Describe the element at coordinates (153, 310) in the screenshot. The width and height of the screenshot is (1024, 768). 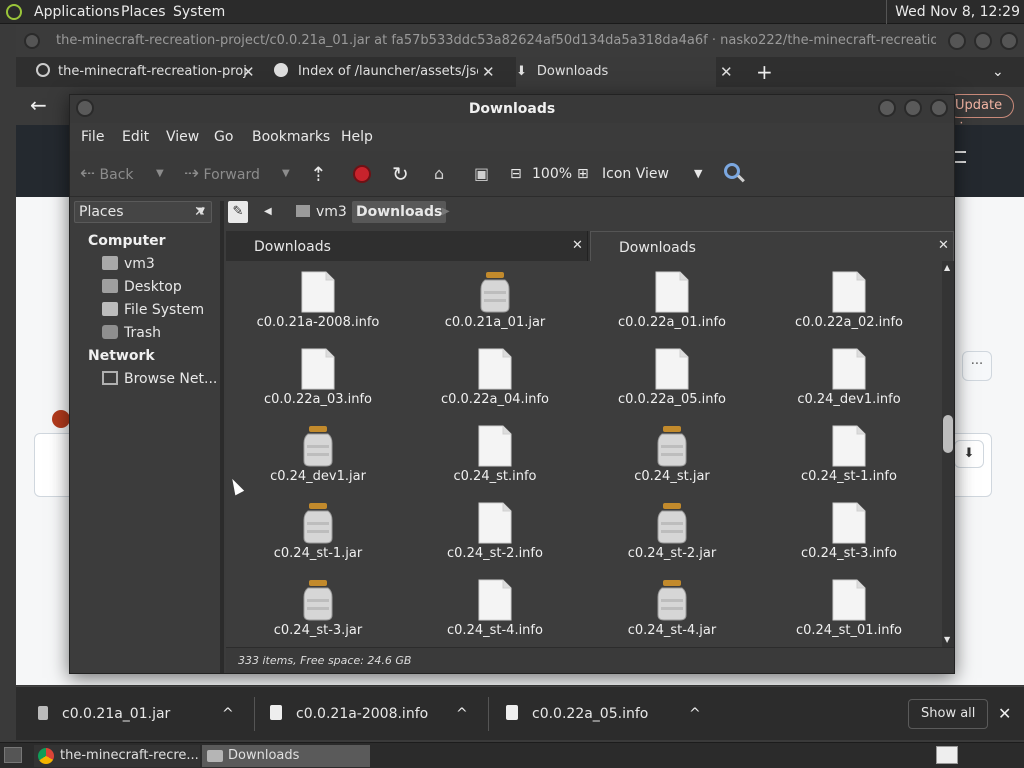
I see `sidebar-item-file-system: File System` at that location.